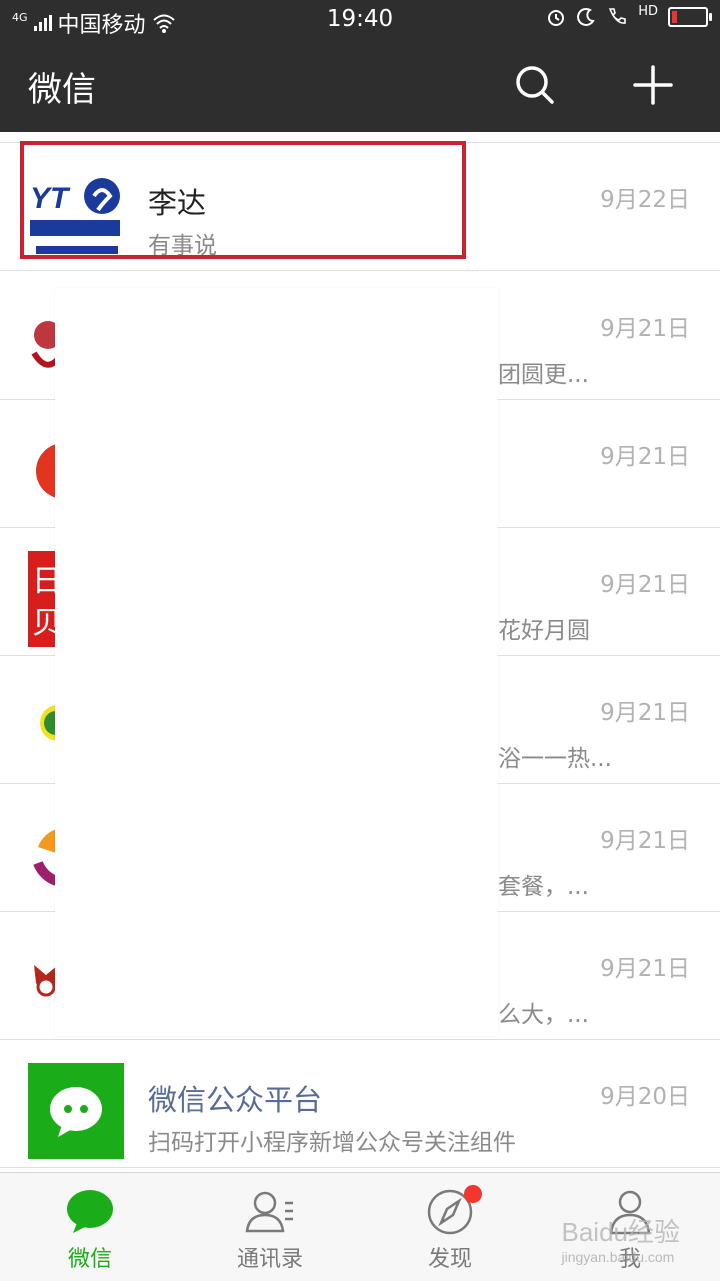 This screenshot has width=720, height=1281. Describe the element at coordinates (653, 85) in the screenshot. I see `plus-icon` at that location.